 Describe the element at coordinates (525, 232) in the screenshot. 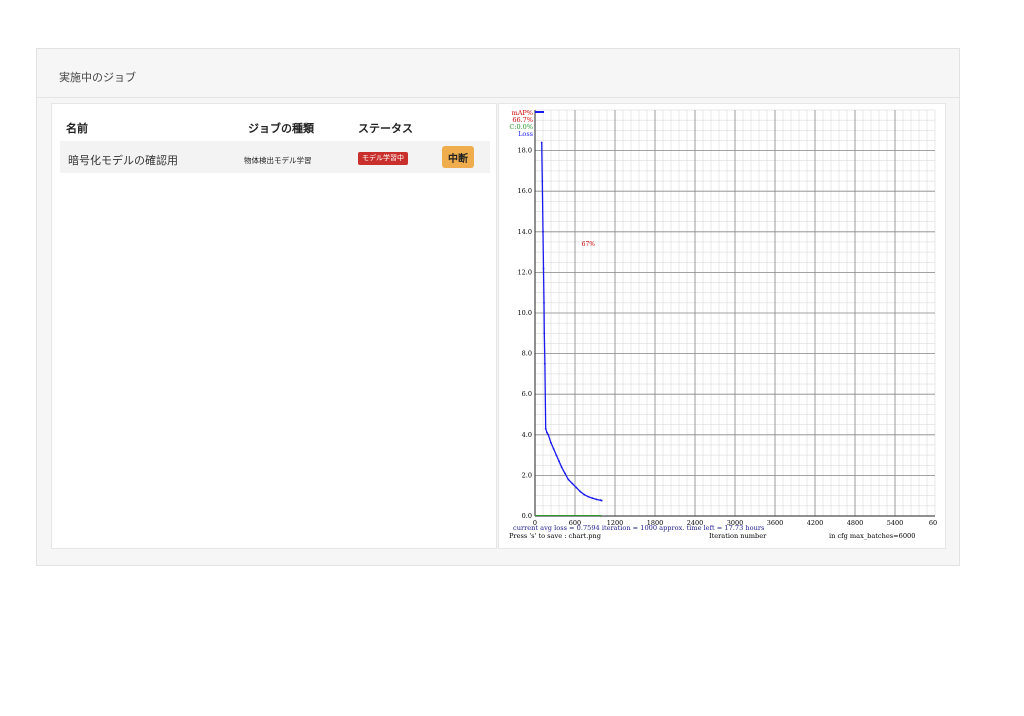

I see `y-tick-label: 14.0` at that location.